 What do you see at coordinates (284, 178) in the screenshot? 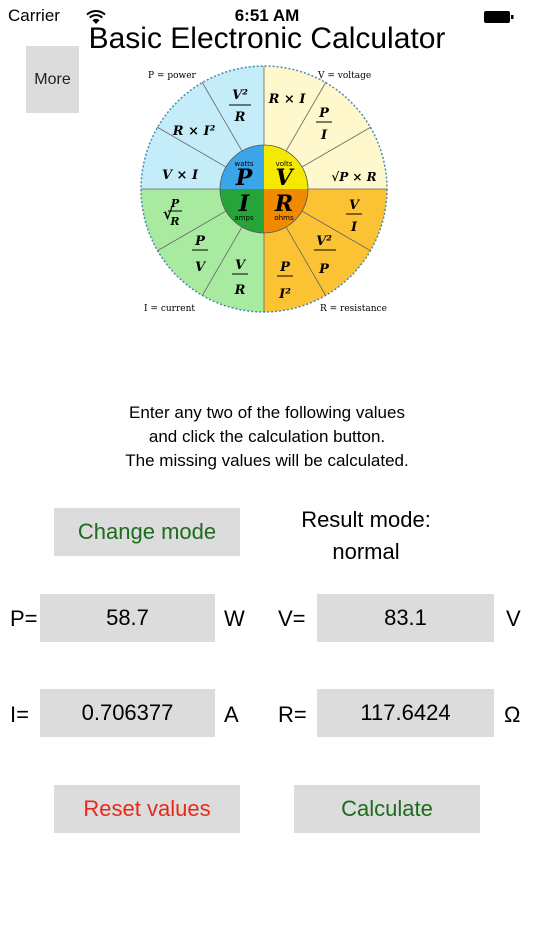
I see `wheel-center-v: V` at bounding box center [284, 178].